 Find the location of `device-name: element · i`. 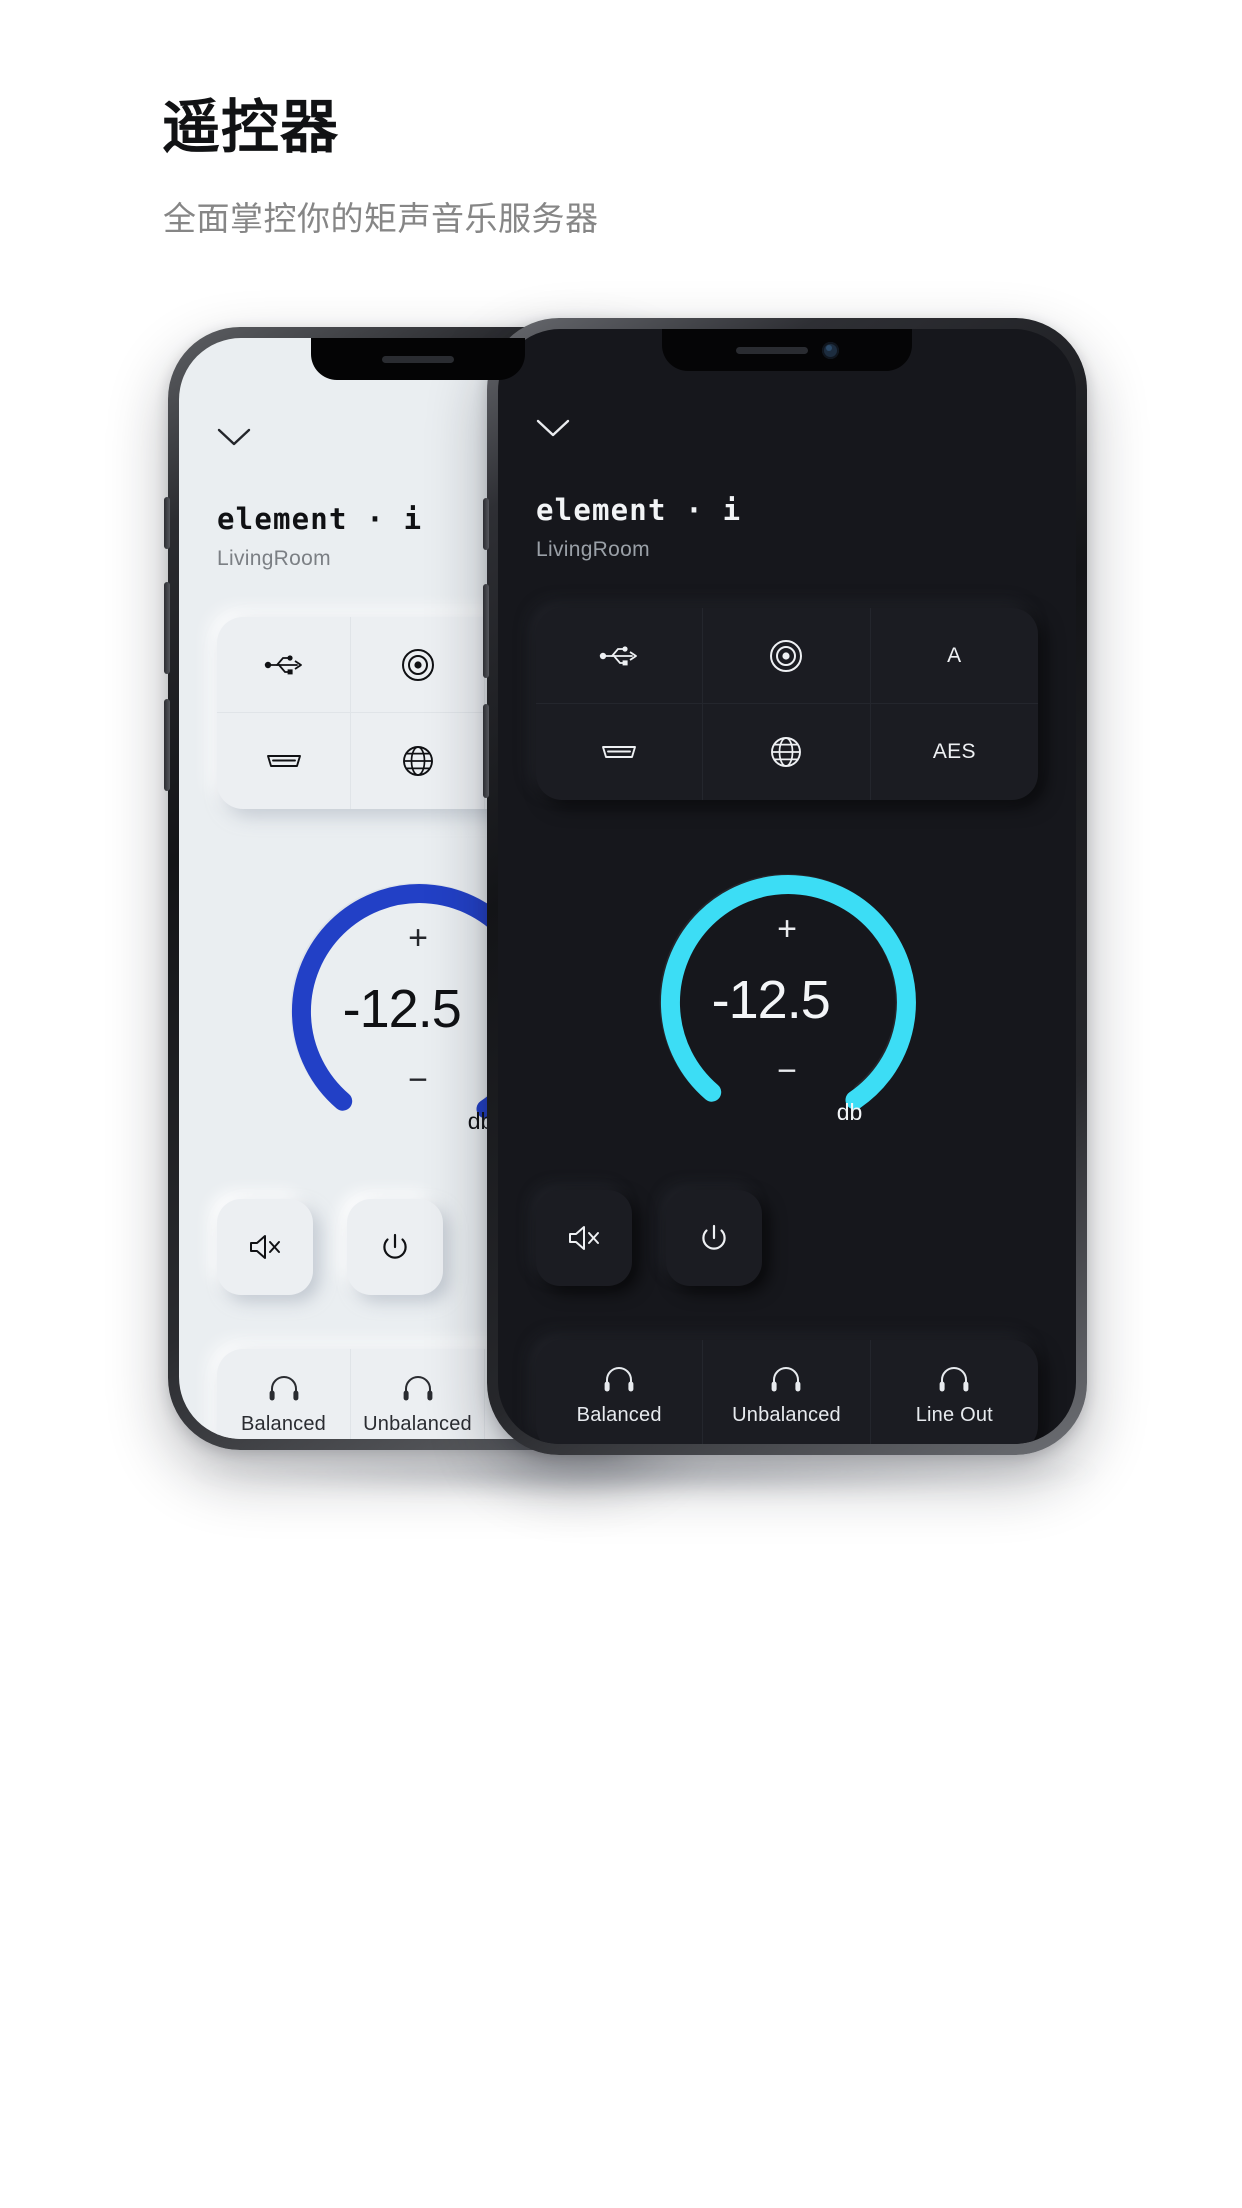

device-name: element · i is located at coordinates (639, 510).